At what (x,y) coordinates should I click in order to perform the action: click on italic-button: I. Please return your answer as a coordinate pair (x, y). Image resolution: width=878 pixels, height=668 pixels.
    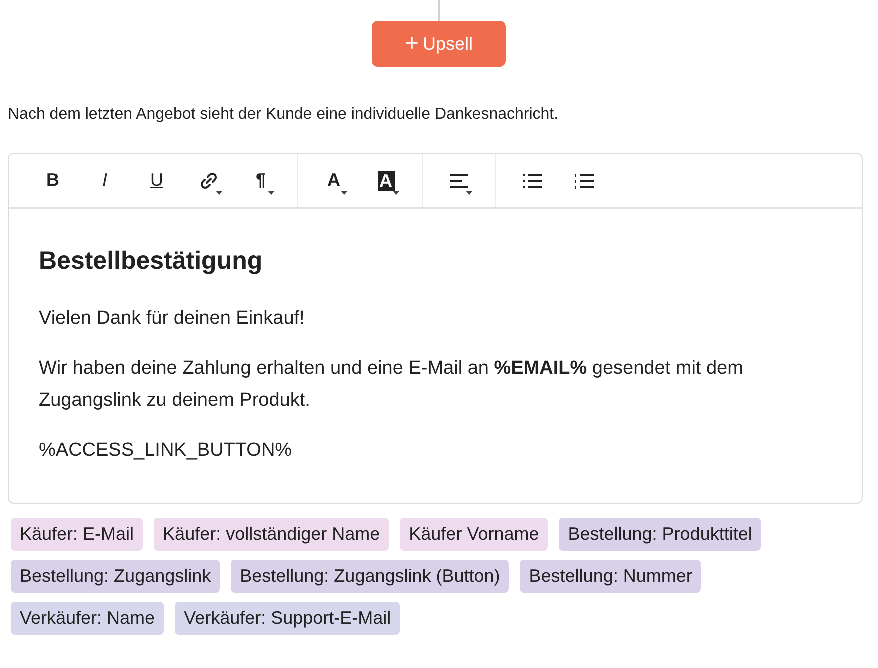
    Looking at the image, I should click on (105, 180).